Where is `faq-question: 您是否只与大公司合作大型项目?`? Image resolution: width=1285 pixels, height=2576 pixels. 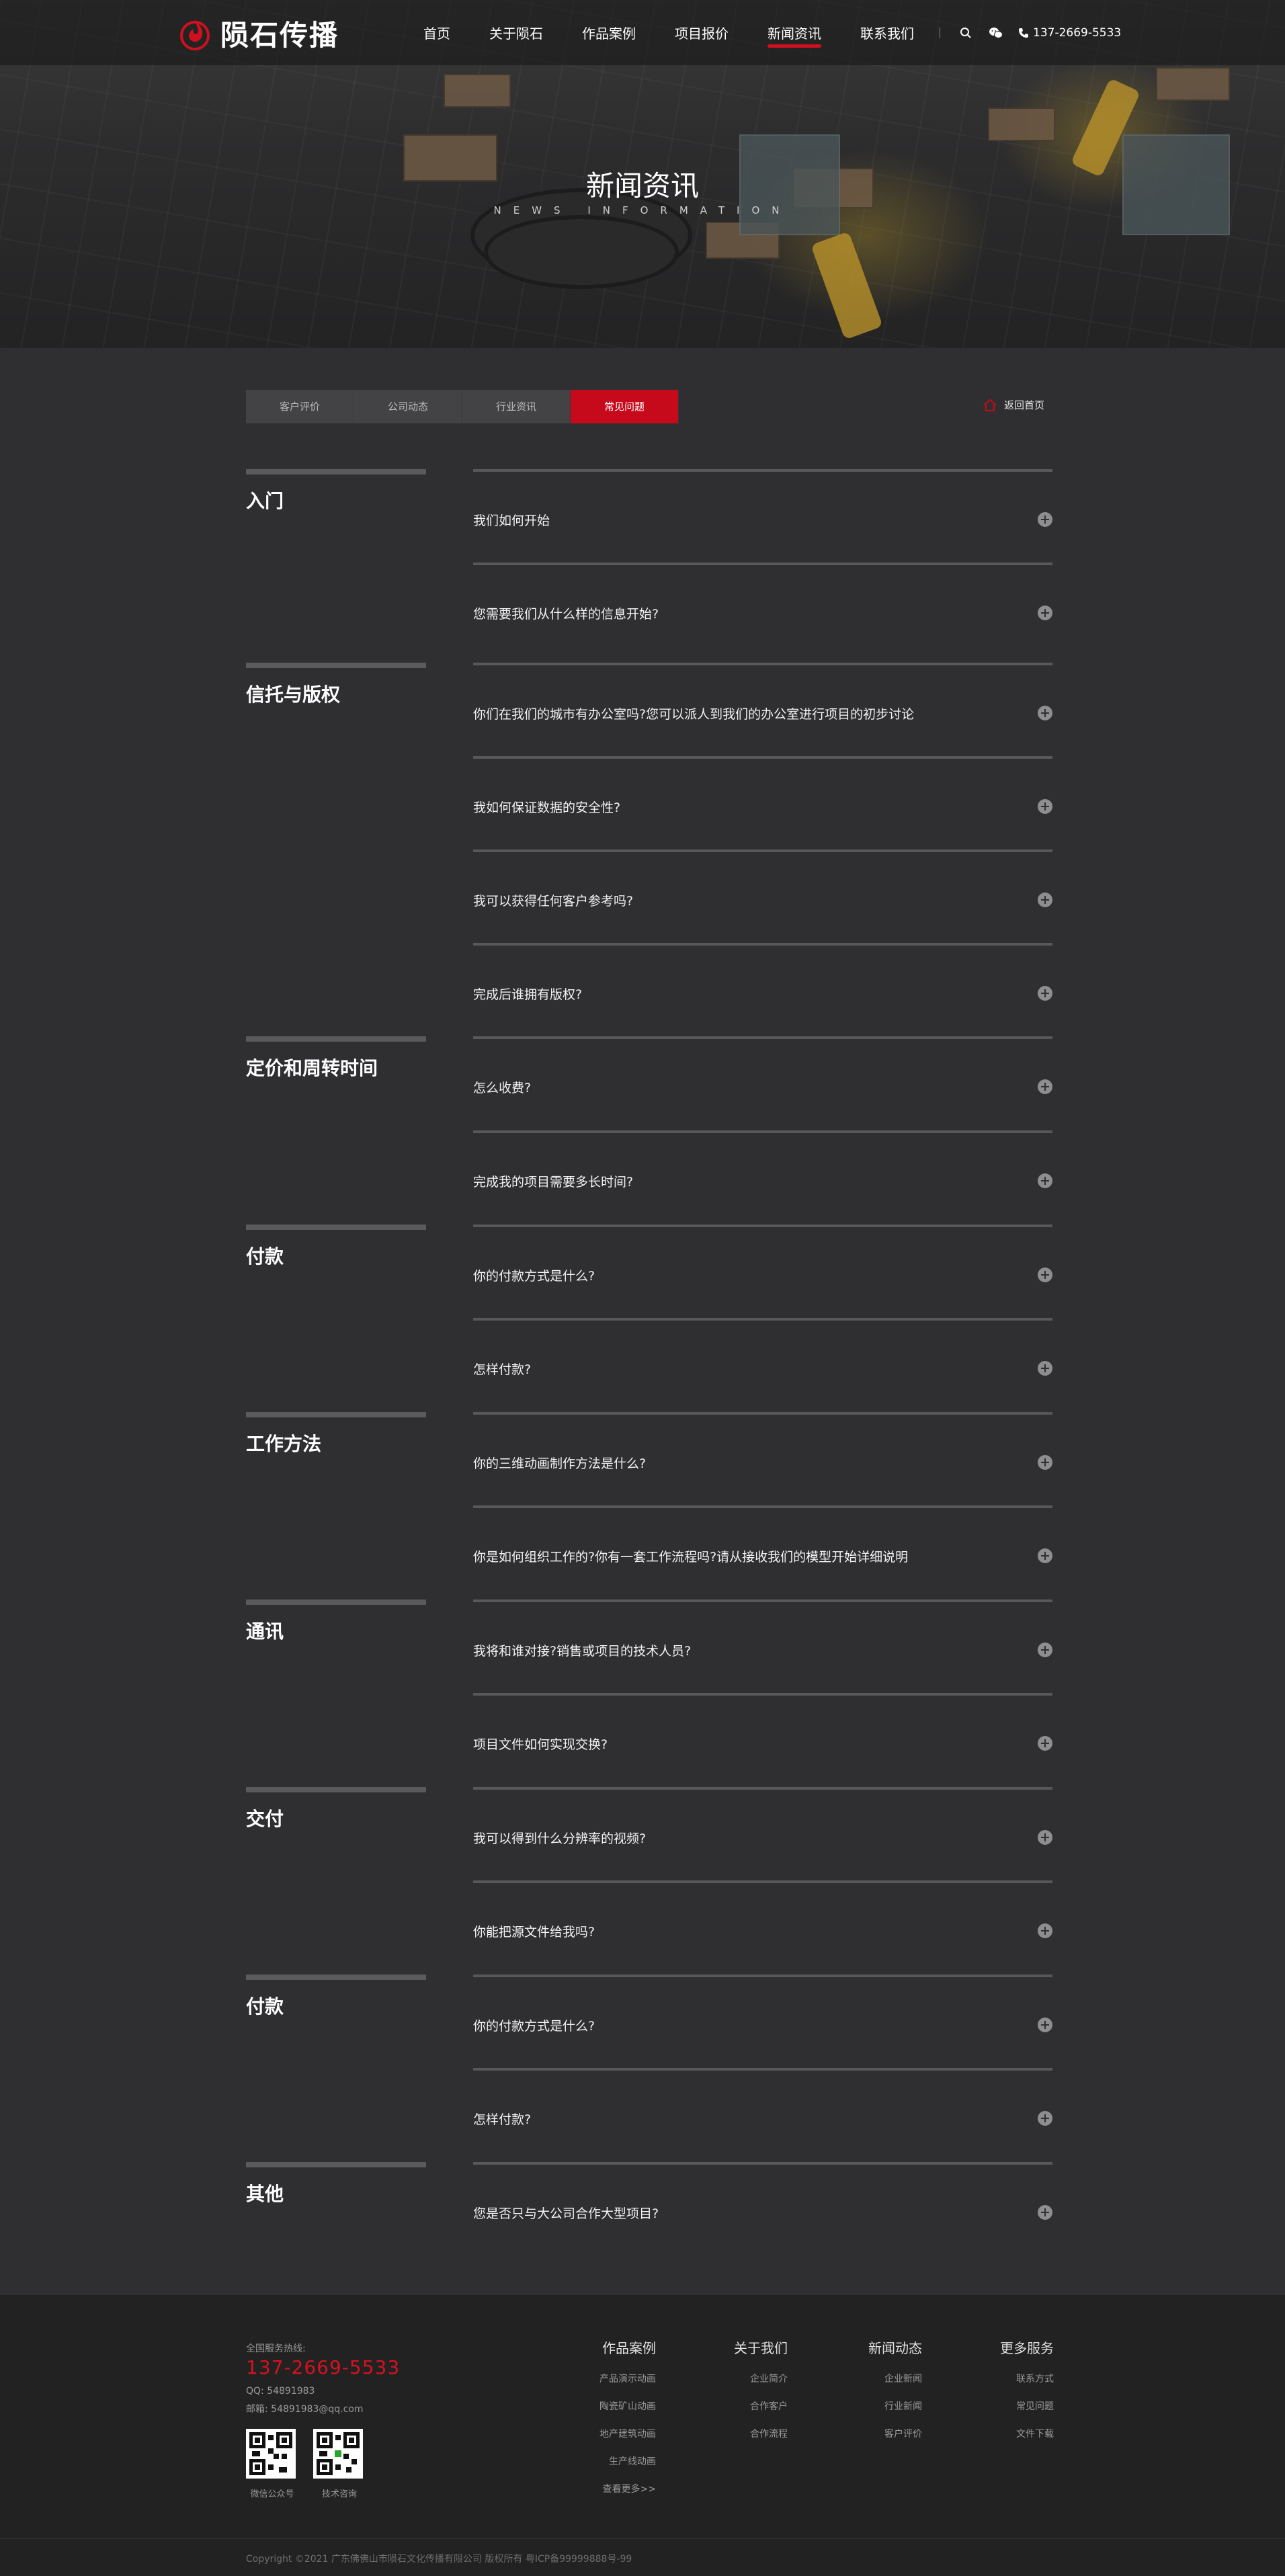
faq-question: 您是否只与大公司合作大型项目? is located at coordinates (566, 2213).